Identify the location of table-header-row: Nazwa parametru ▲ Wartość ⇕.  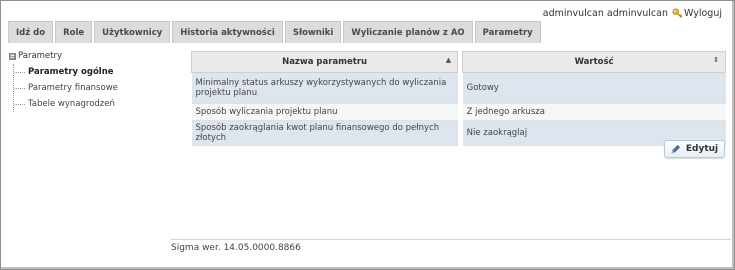
(458, 62).